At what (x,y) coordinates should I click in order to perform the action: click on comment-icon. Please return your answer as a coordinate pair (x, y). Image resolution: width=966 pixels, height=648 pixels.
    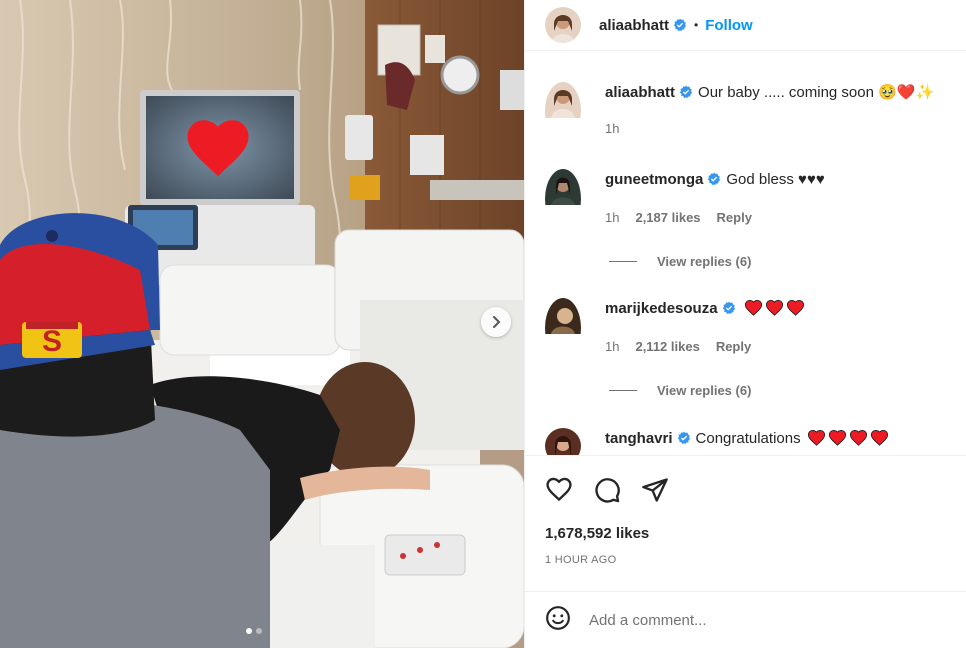
    Looking at the image, I should click on (607, 490).